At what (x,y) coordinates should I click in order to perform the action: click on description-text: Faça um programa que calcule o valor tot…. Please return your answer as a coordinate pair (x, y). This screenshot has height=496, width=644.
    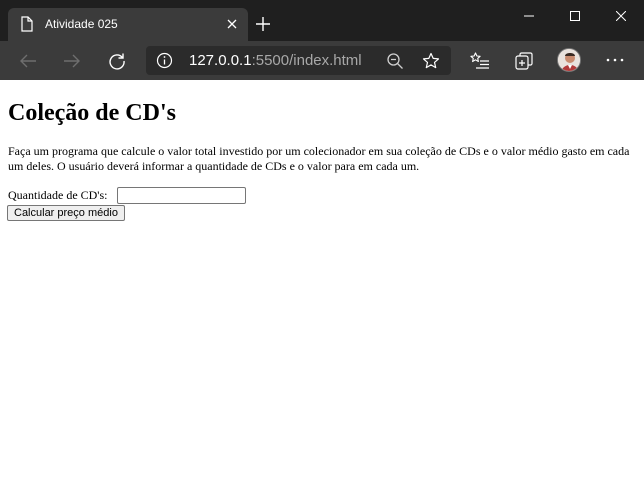
    Looking at the image, I should click on (319, 158).